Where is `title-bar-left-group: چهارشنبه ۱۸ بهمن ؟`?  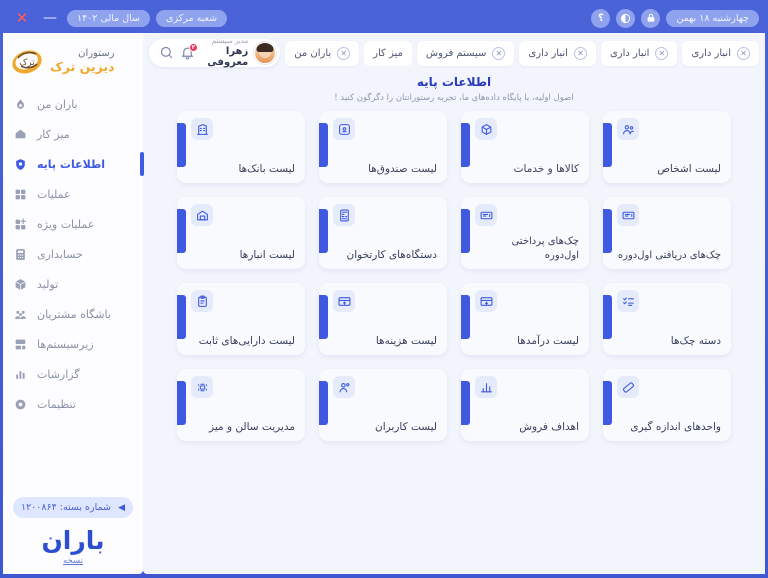
title-bar-left-group: چهارشنبه ۱۸ بهمن ؟ is located at coordinates (675, 18).